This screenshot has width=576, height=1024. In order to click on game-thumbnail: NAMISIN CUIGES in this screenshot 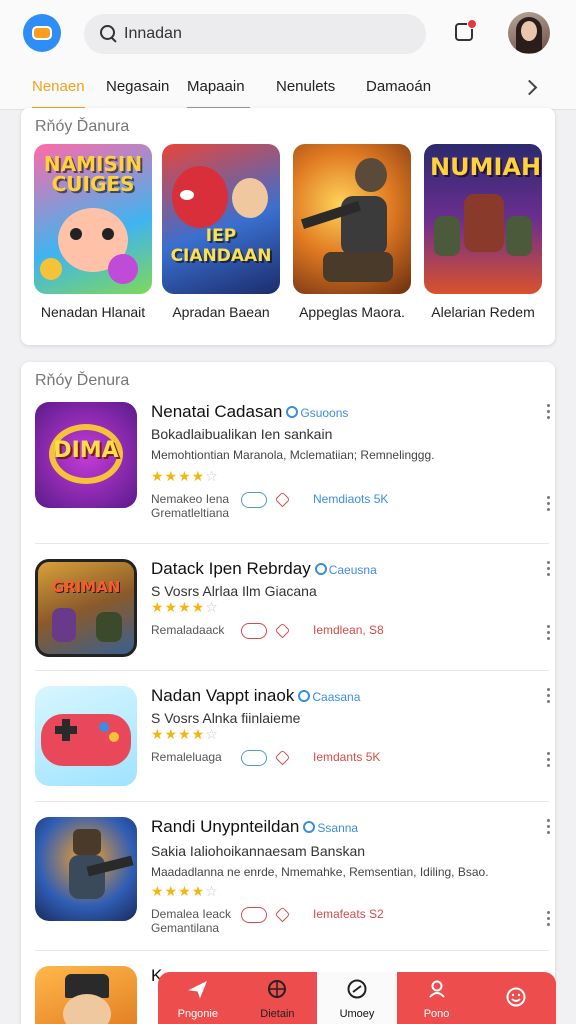, I will do `click(93, 219)`.